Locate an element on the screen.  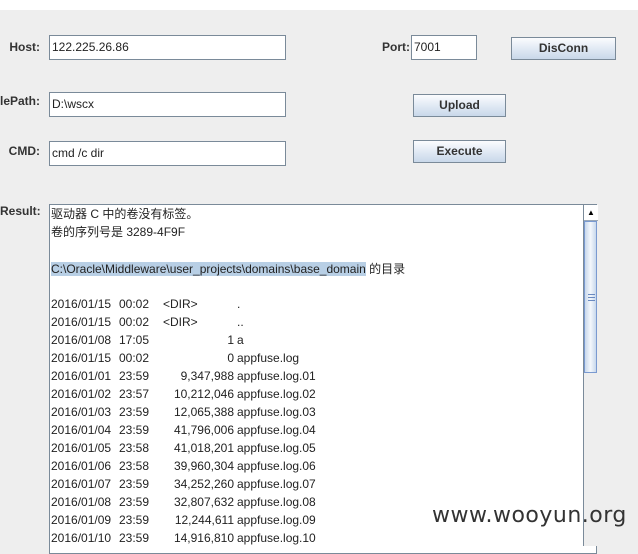
scroll-up-arrow-icon: ▲ is located at coordinates (591, 213).